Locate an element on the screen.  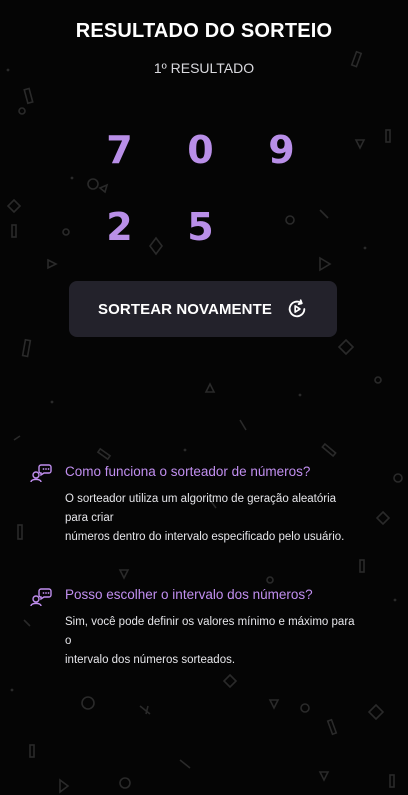
drawn-numbers: 7 0 9 2 5 is located at coordinates (204, 188).